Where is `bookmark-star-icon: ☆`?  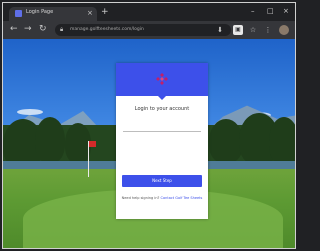 bookmark-star-icon: ☆ is located at coordinates (253, 30).